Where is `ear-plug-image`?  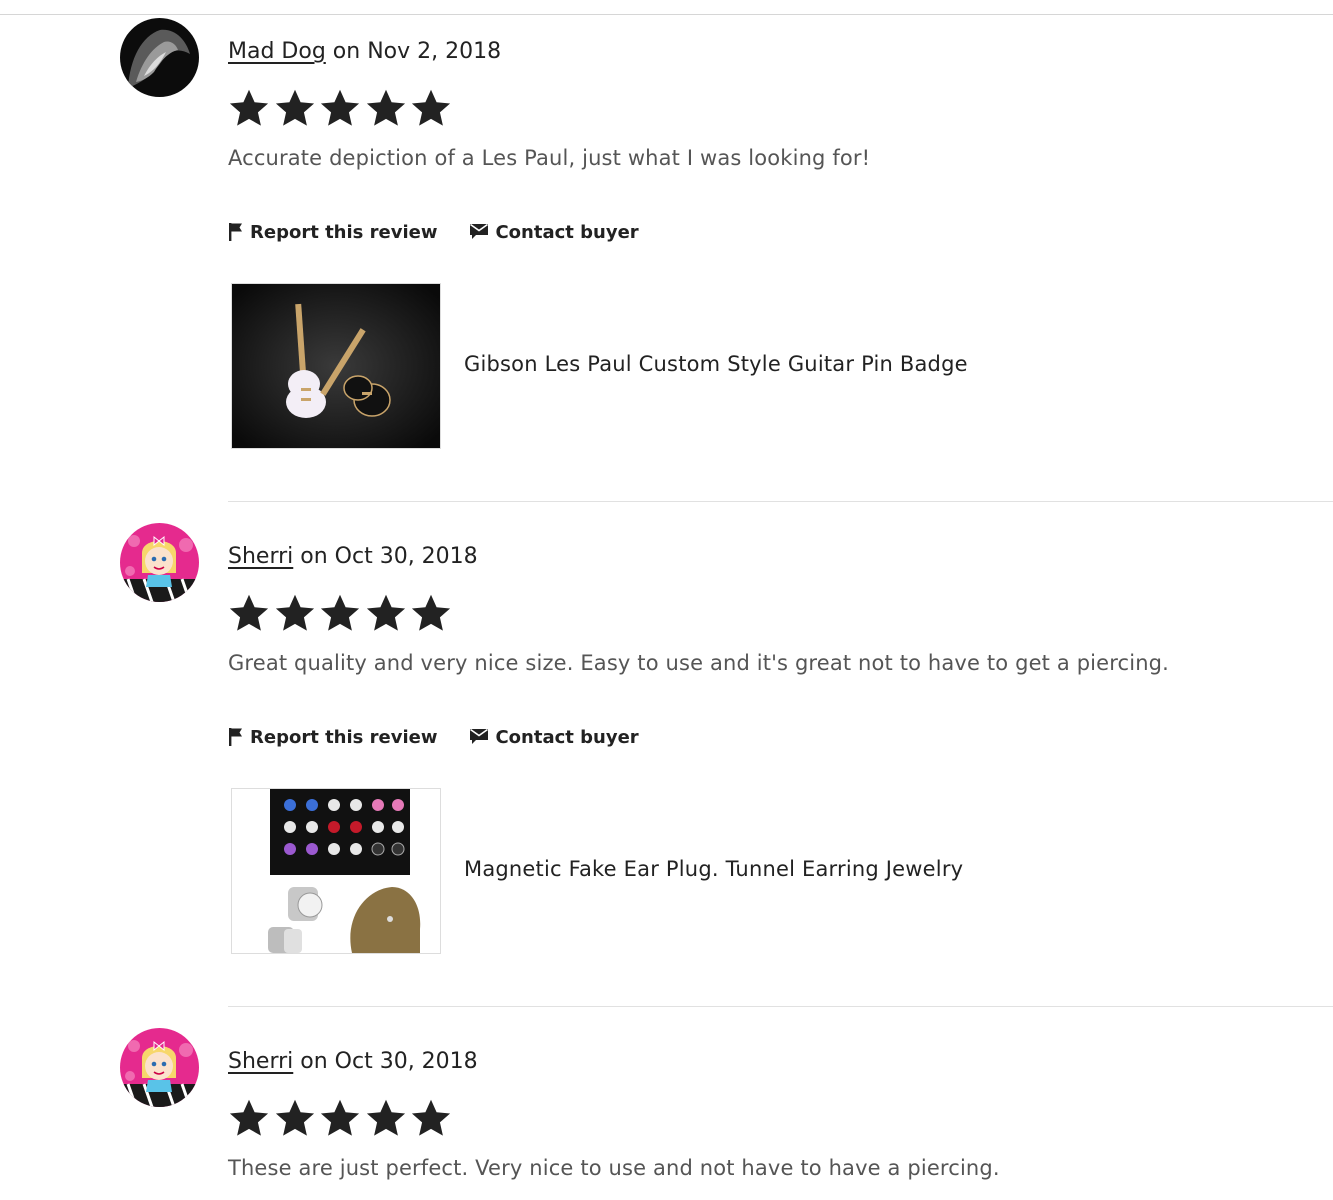 ear-plug-image is located at coordinates (336, 871).